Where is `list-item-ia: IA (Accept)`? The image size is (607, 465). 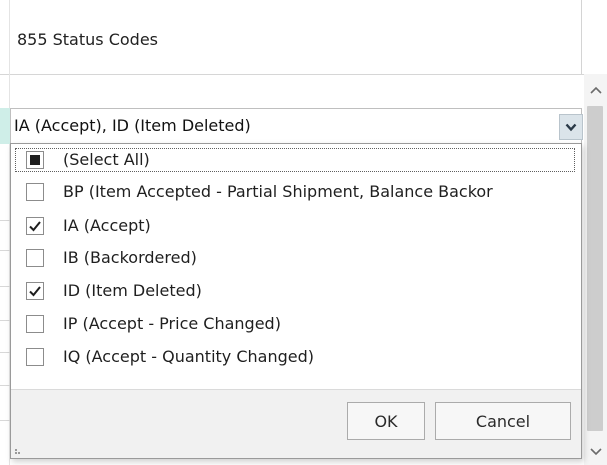 list-item-ia: IA (Accept) is located at coordinates (296, 226).